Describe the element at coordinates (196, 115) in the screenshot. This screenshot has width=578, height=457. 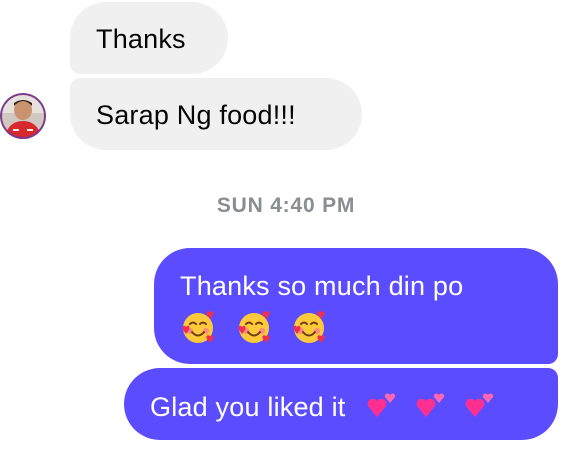
I see `message-text: Sarap Ng food!!!` at that location.